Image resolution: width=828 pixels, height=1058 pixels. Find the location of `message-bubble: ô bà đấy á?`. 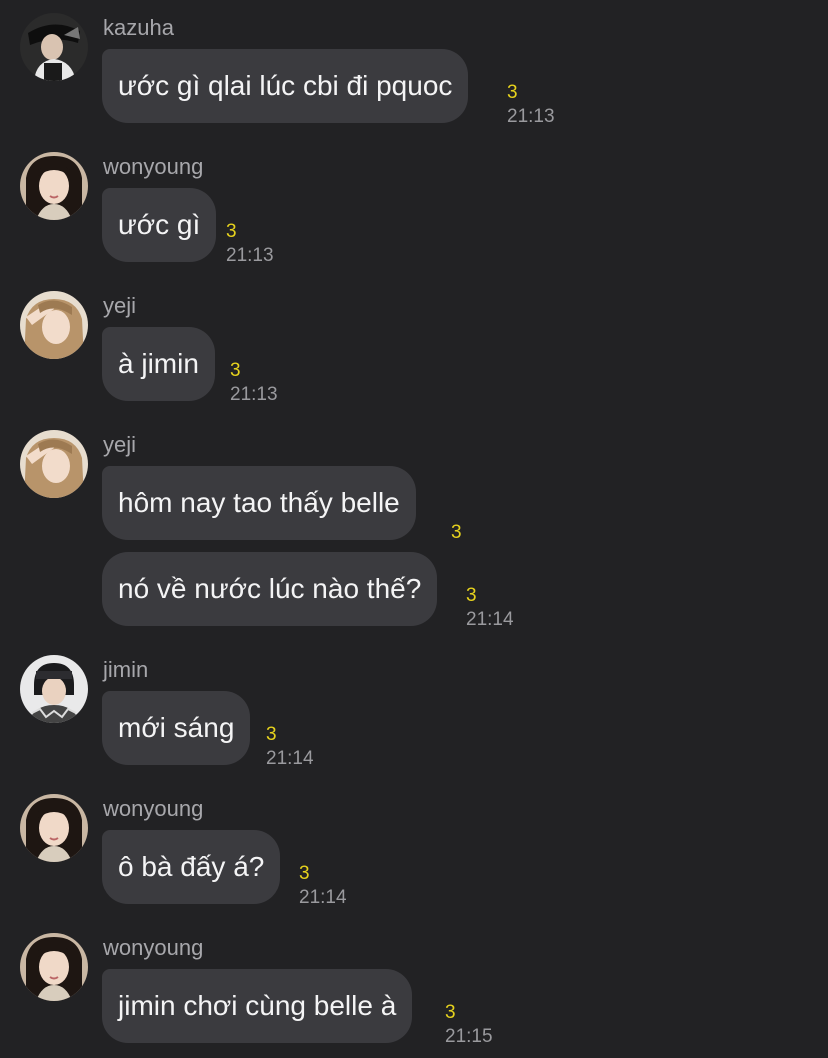

message-bubble: ô bà đấy á? is located at coordinates (191, 867).